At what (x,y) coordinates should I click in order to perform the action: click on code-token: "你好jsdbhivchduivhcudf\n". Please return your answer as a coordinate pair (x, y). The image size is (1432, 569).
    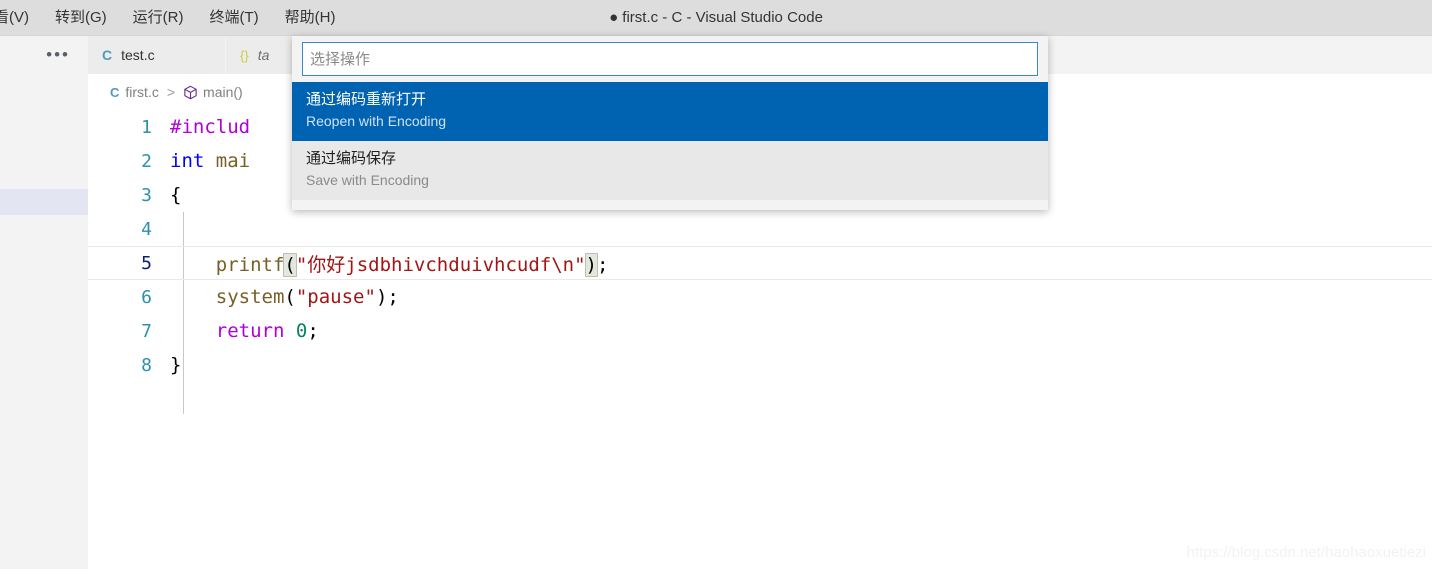
    Looking at the image, I should click on (440, 264).